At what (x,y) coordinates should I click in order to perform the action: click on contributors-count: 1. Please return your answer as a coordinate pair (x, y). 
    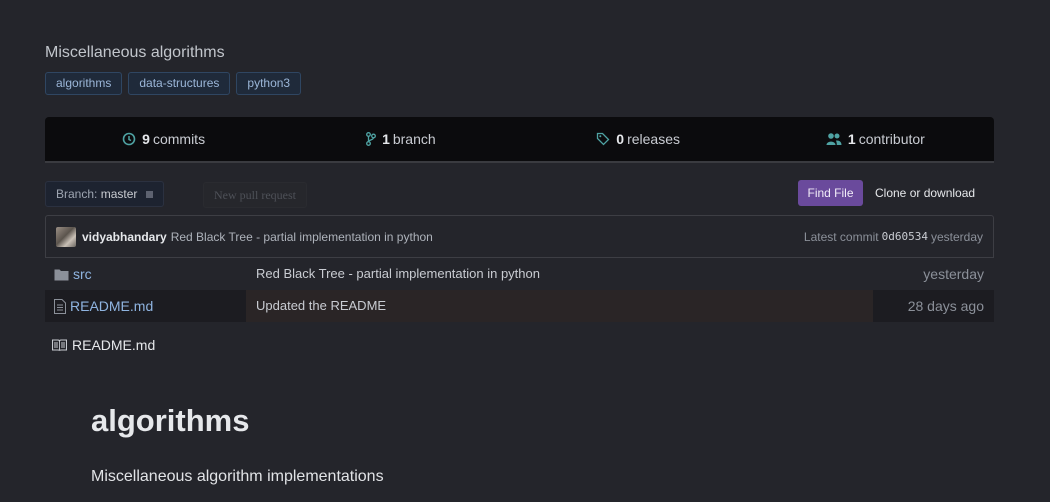
    Looking at the image, I should click on (851, 139).